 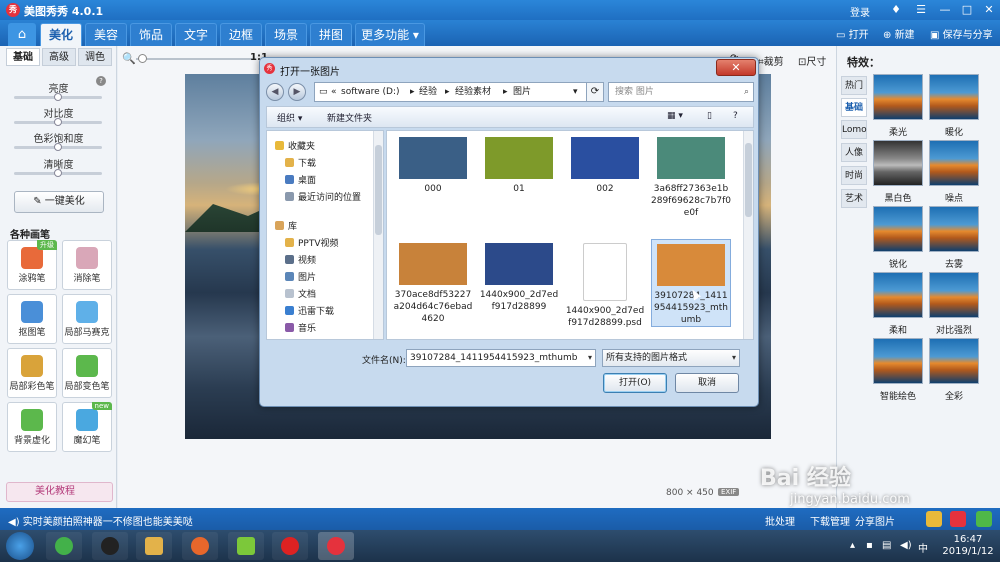 I want to click on effect-soft-light, so click(x=898, y=97).